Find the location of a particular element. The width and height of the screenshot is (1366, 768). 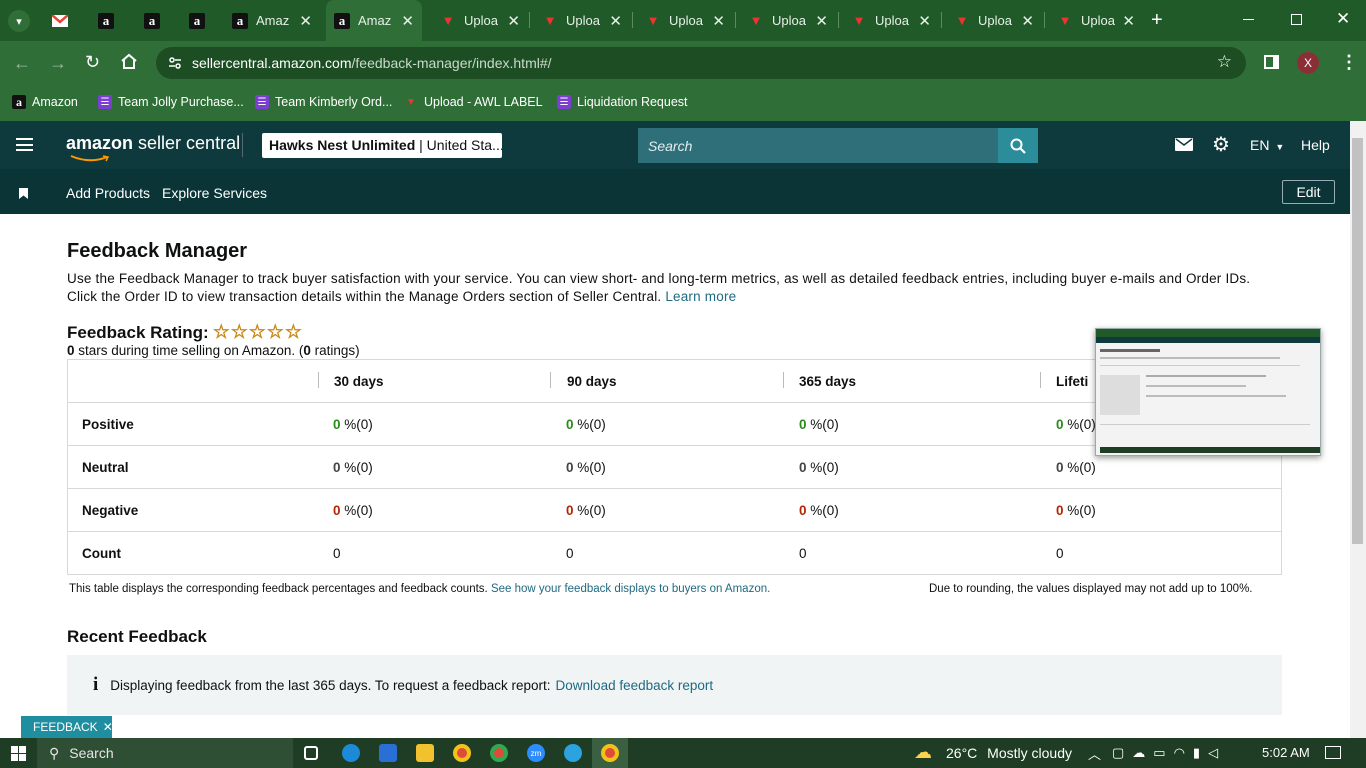

notifications-icon is located at coordinates (1333, 752).